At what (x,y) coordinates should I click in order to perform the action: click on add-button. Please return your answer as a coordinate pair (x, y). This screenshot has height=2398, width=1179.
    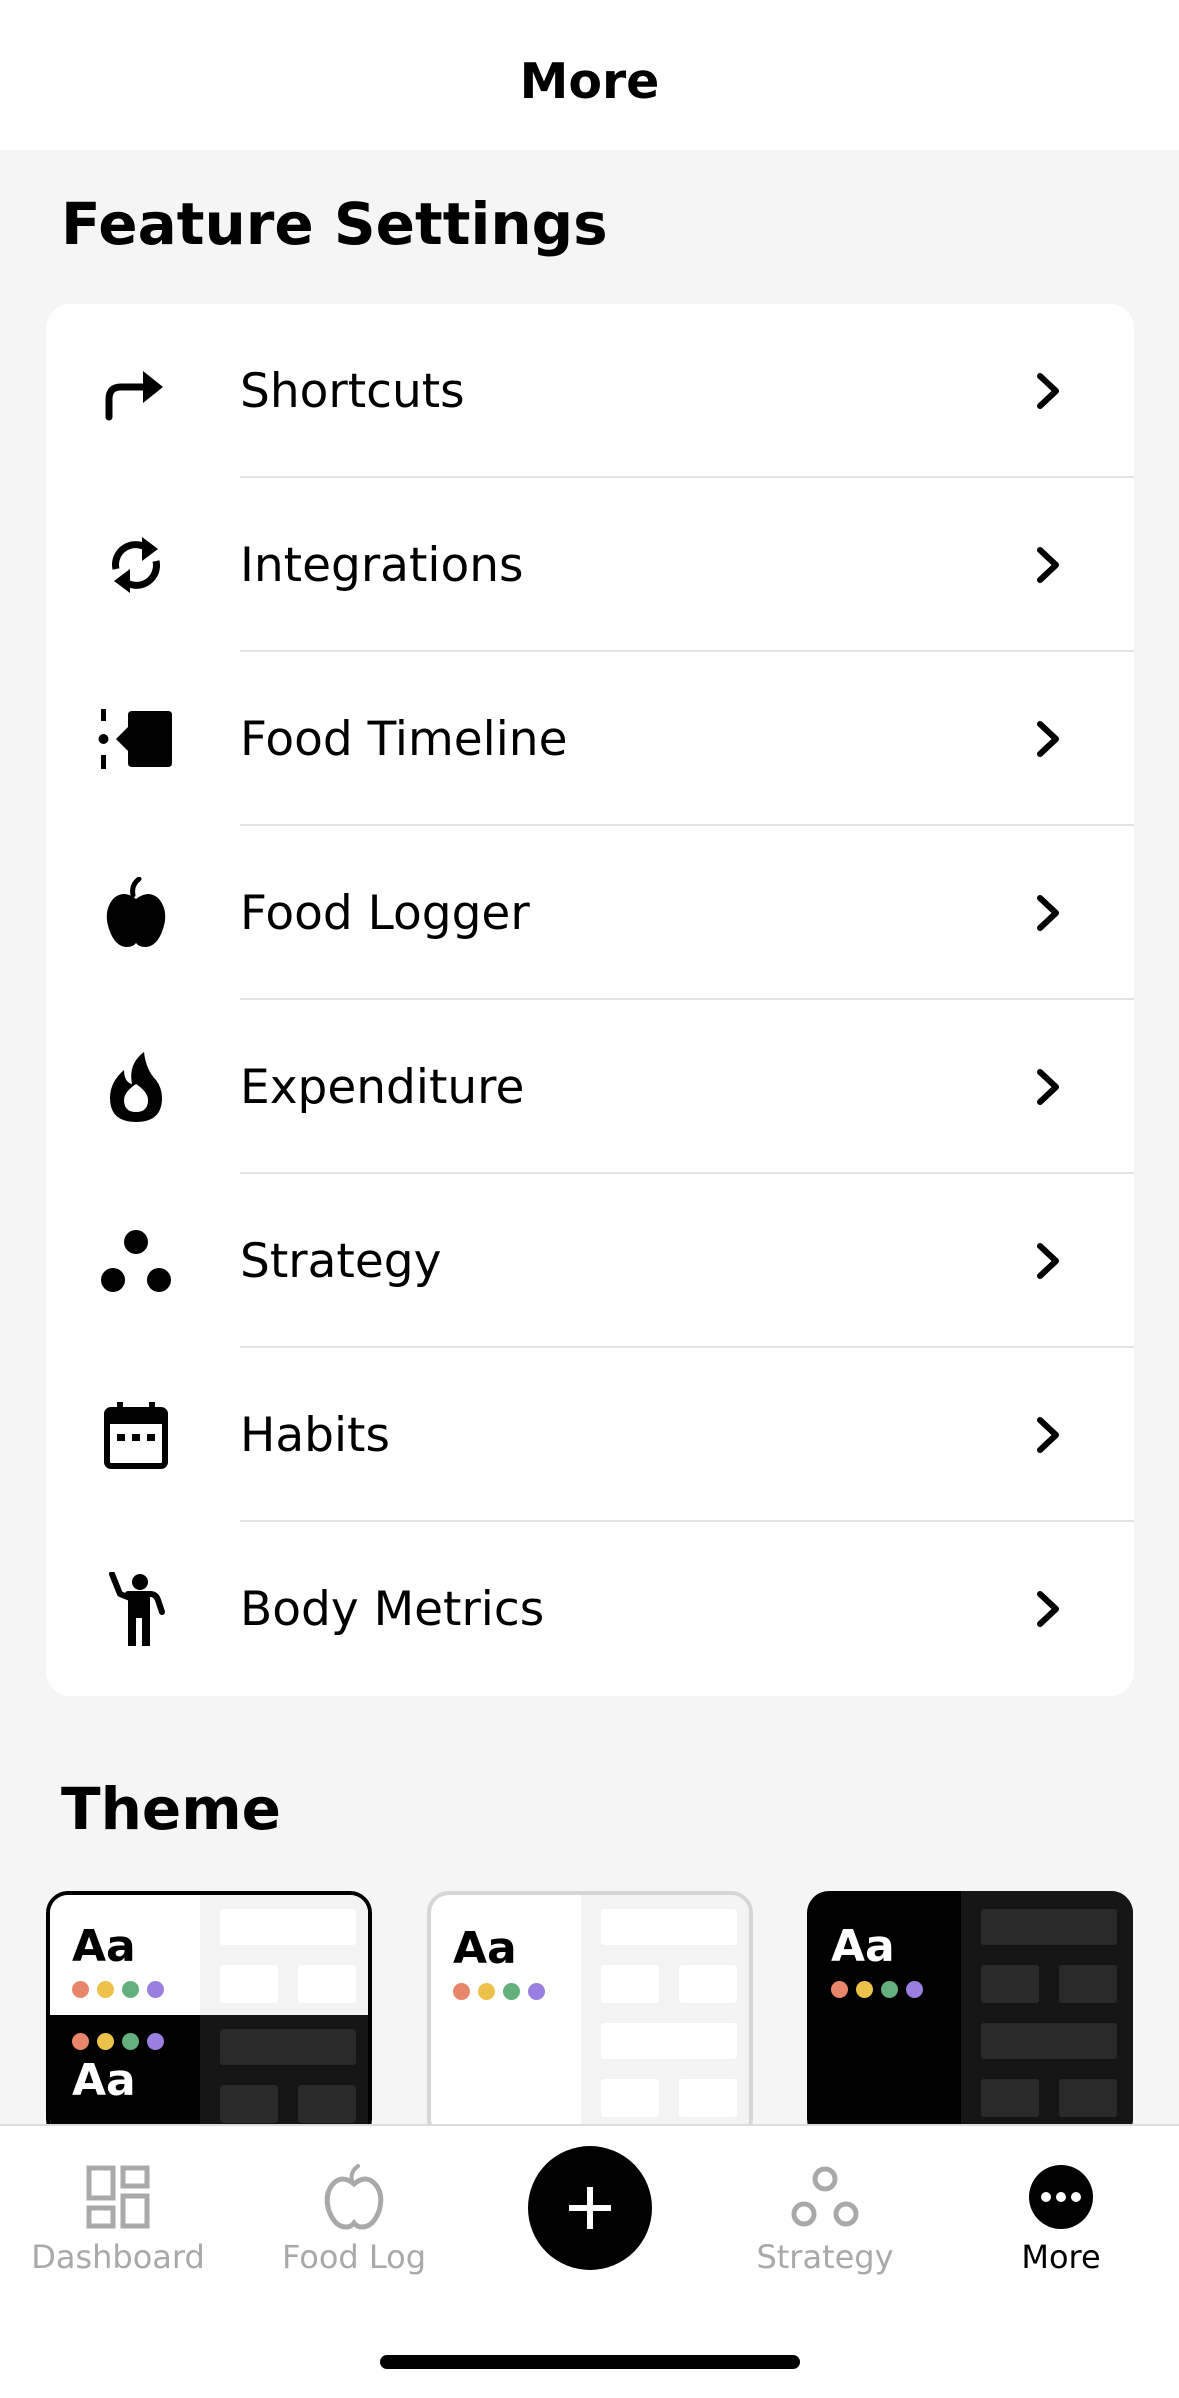
    Looking at the image, I should click on (590, 2208).